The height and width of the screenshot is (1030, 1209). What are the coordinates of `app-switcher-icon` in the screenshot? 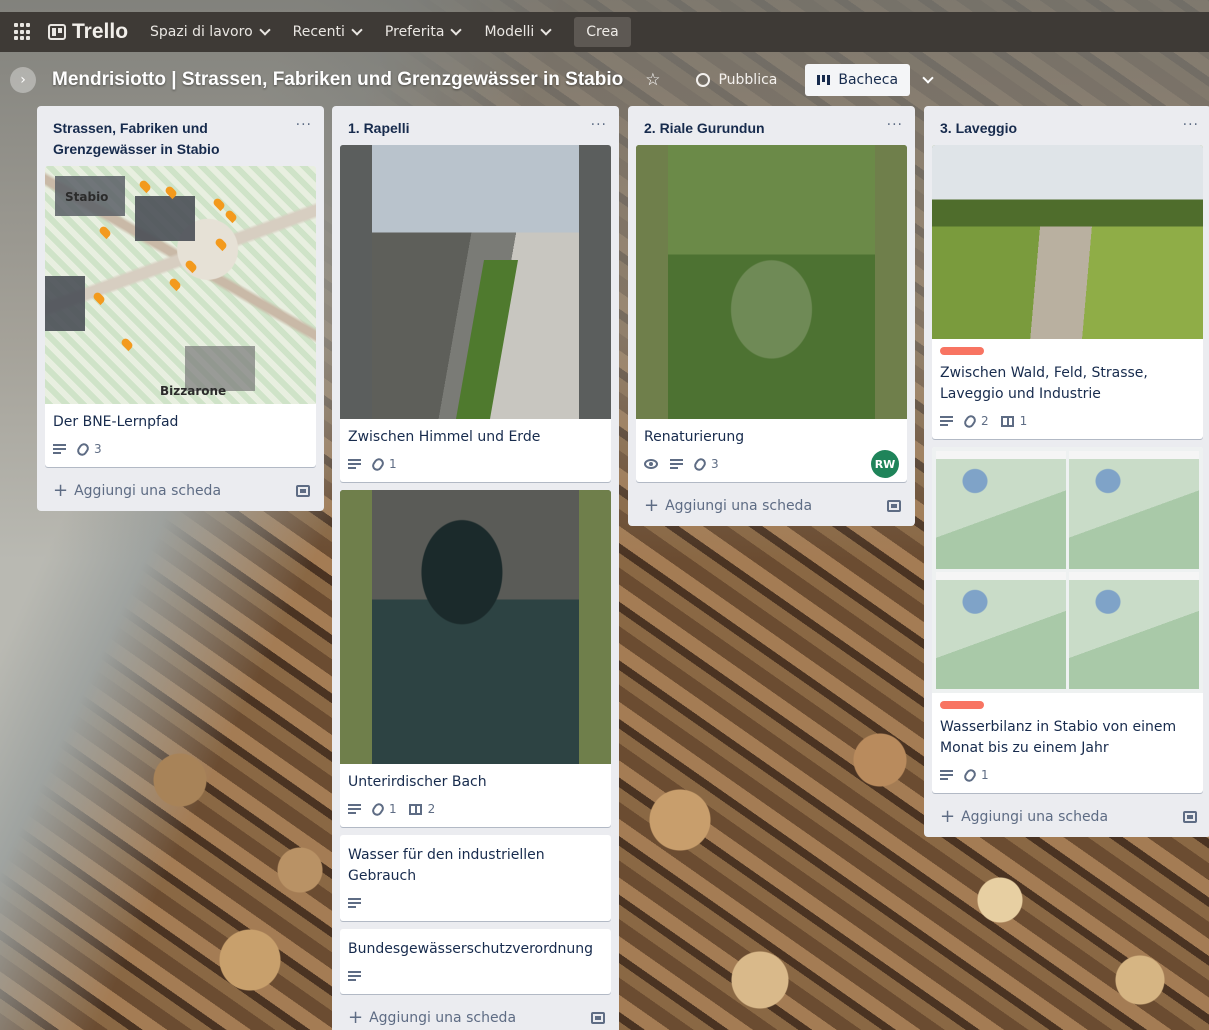 It's located at (23, 32).